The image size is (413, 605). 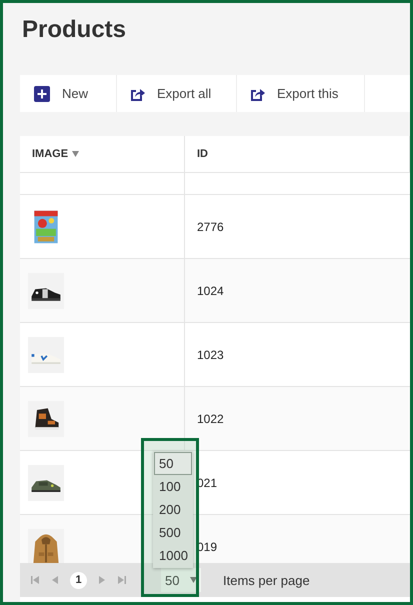 I want to click on sort-icon, so click(x=76, y=154).